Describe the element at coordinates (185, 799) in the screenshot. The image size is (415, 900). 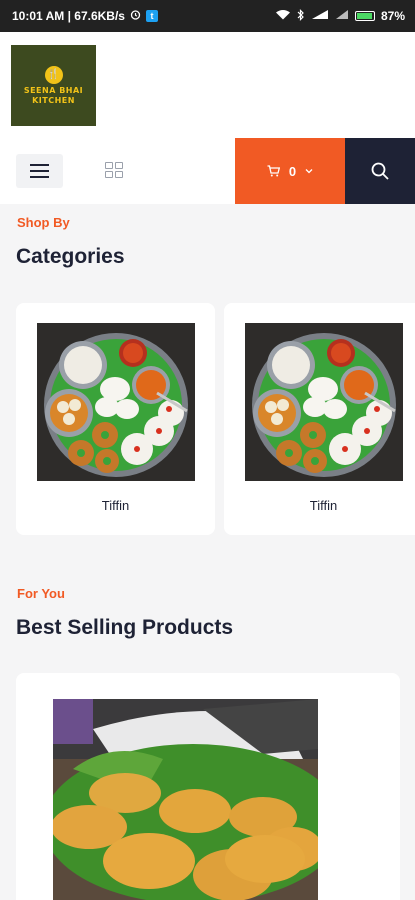
I see `product-image` at that location.